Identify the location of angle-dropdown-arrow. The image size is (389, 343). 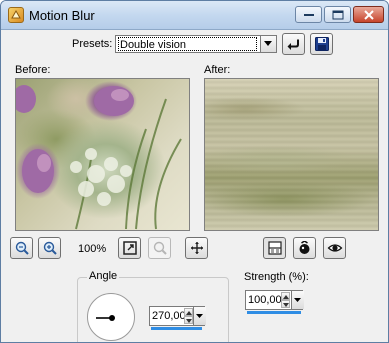
(199, 316).